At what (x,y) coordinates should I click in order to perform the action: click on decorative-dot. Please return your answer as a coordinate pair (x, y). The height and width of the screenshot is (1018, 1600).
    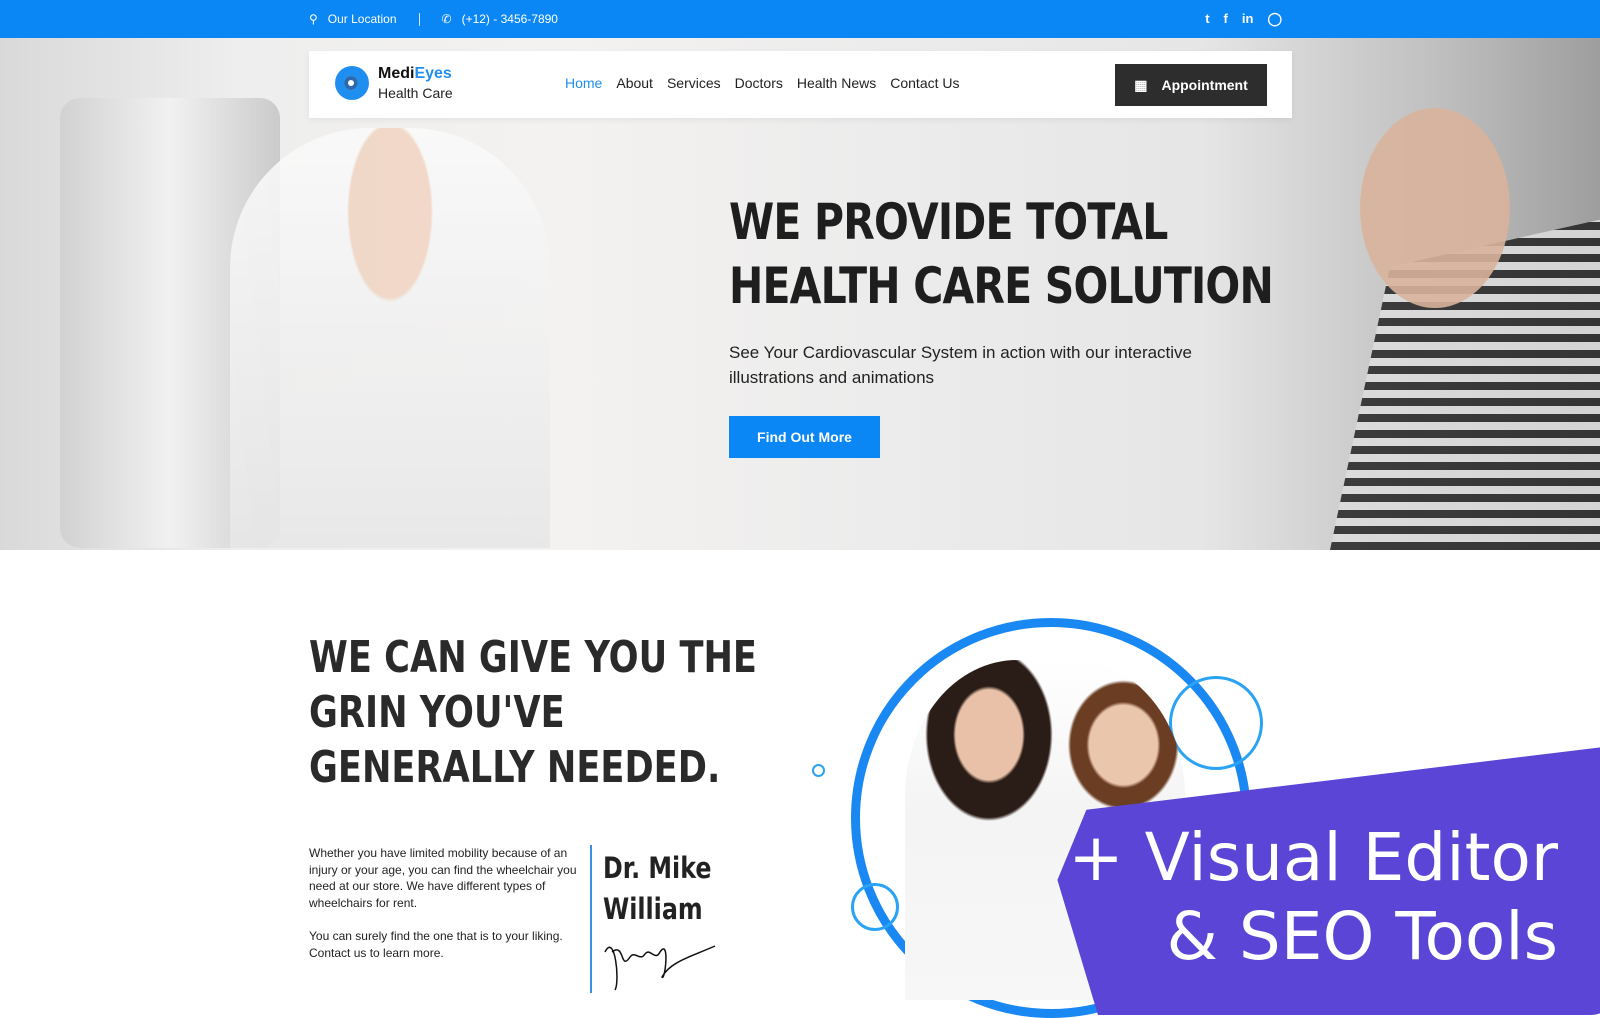
    Looking at the image, I should click on (818, 770).